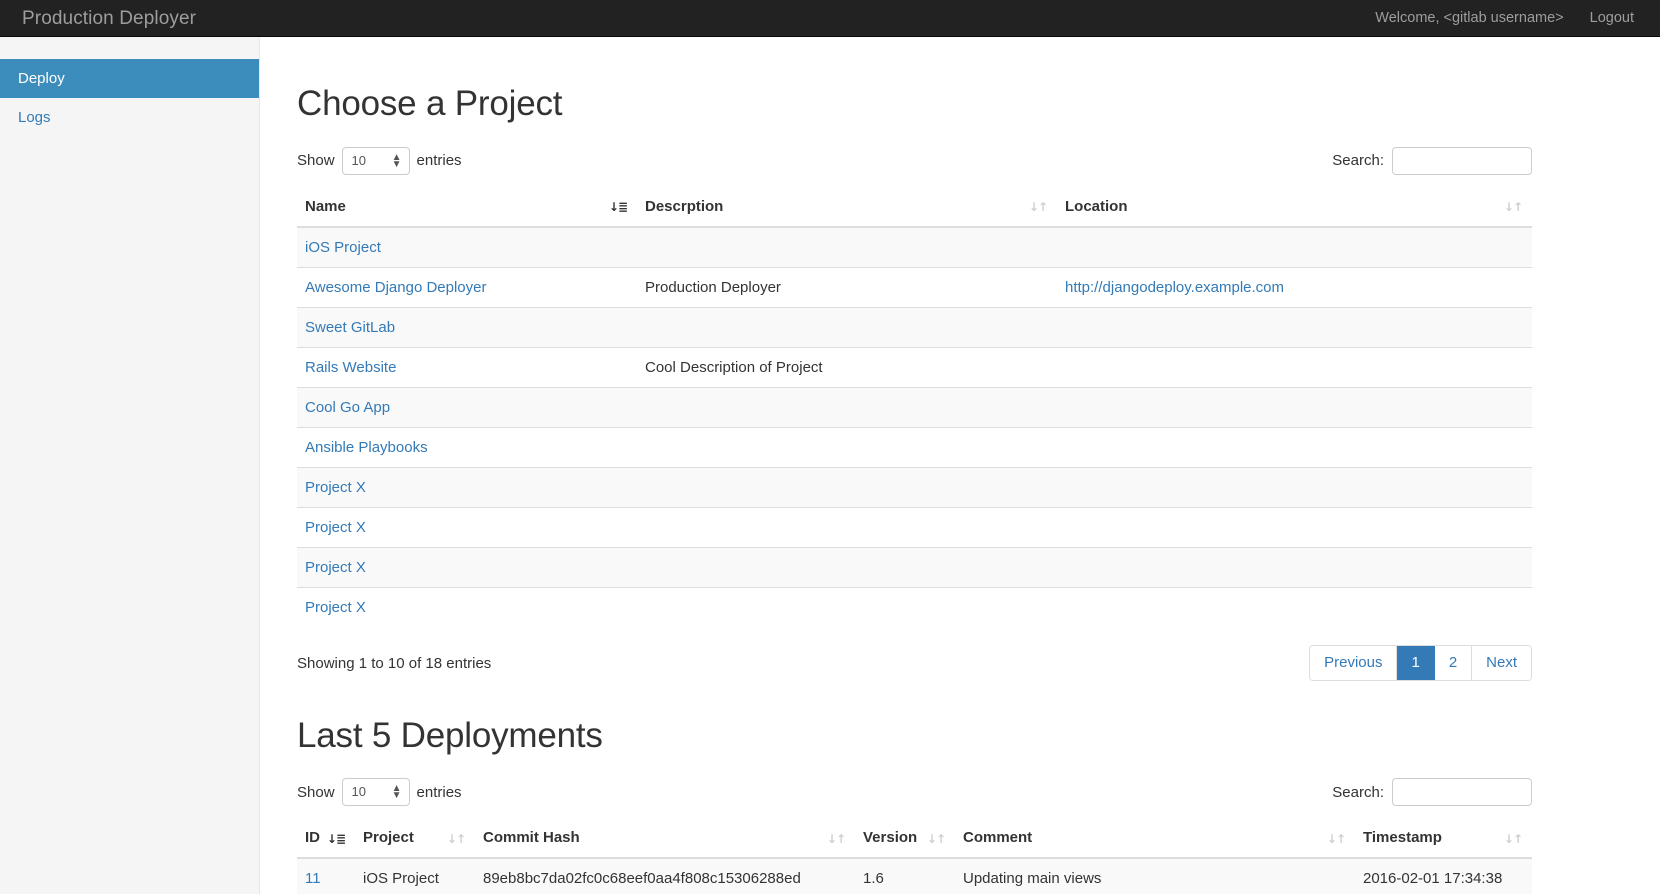  I want to click on project-name-link: Ansible Playbooks, so click(366, 447).